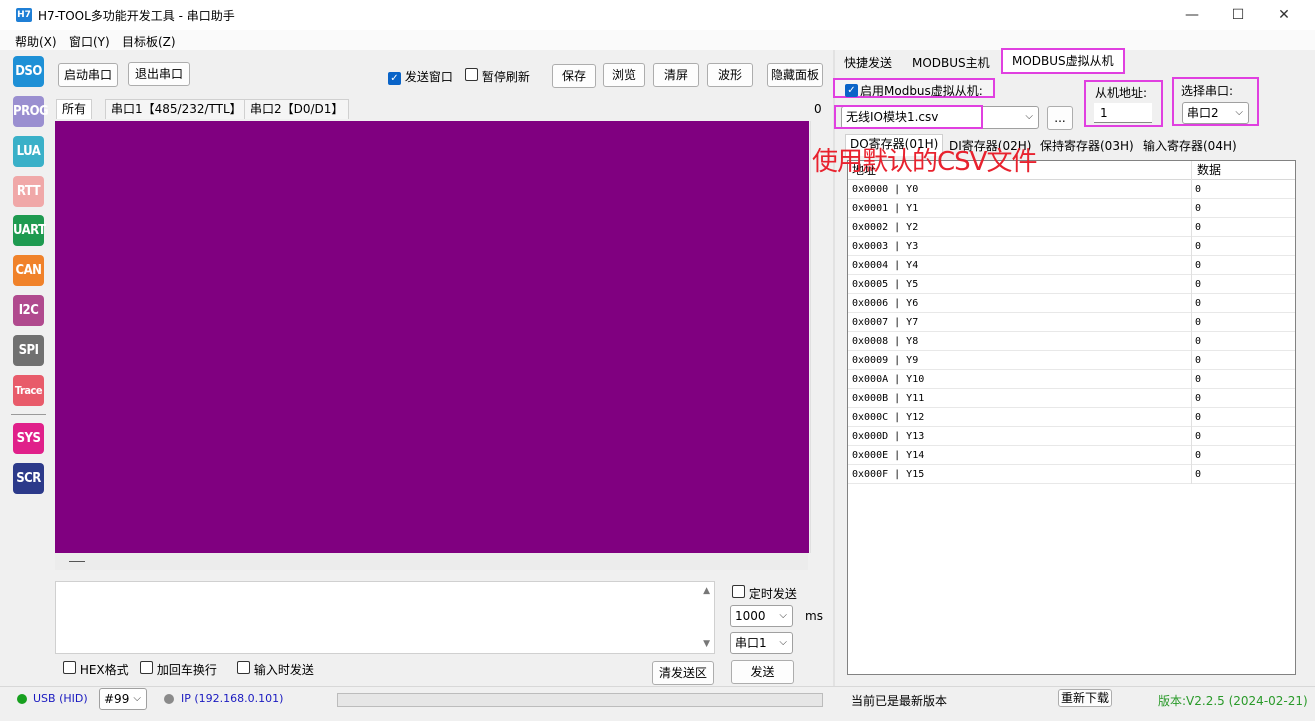  Describe the element at coordinates (1123, 113) in the screenshot. I see `slave-address-input: 1` at that location.